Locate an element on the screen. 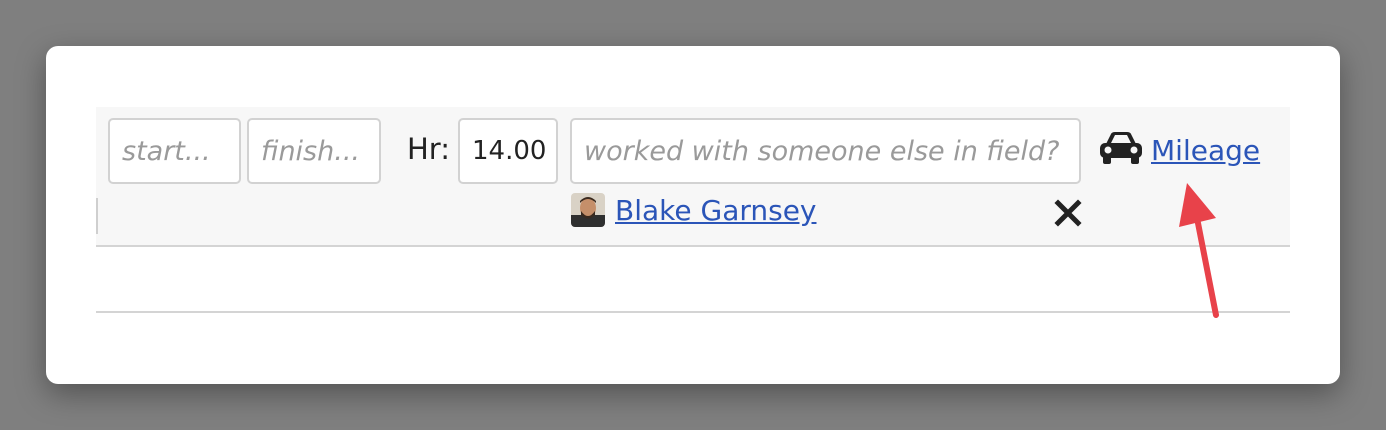  coworker-input: worked with someone else in field? is located at coordinates (825, 151).